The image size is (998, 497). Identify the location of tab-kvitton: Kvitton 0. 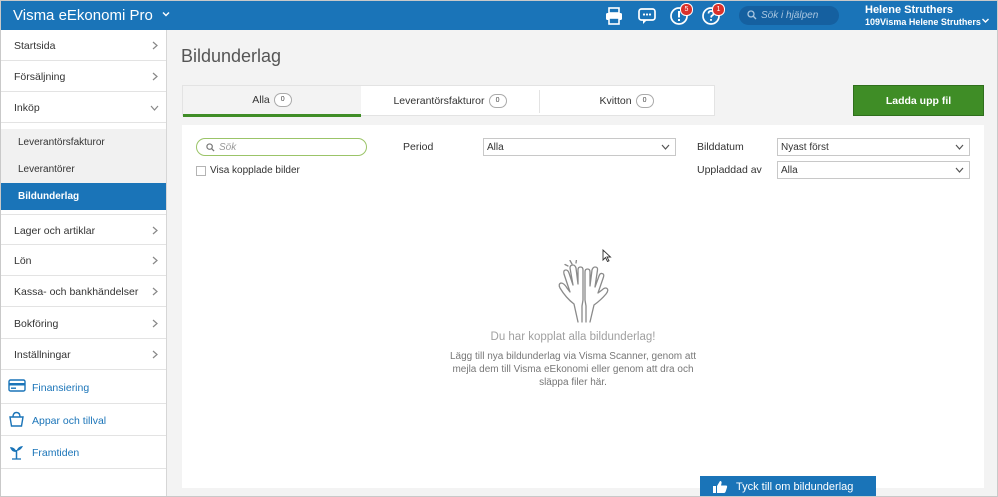
(626, 101).